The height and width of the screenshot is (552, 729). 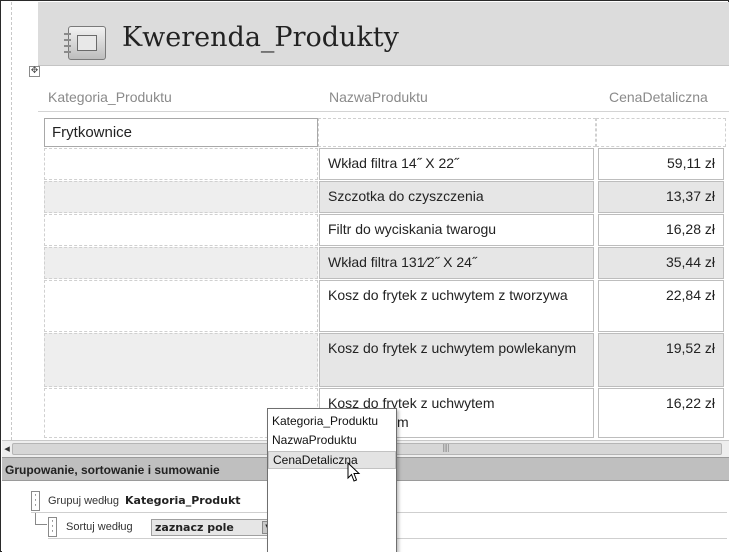 I want to click on field-option: NazwaProduktu, so click(x=332, y=441).